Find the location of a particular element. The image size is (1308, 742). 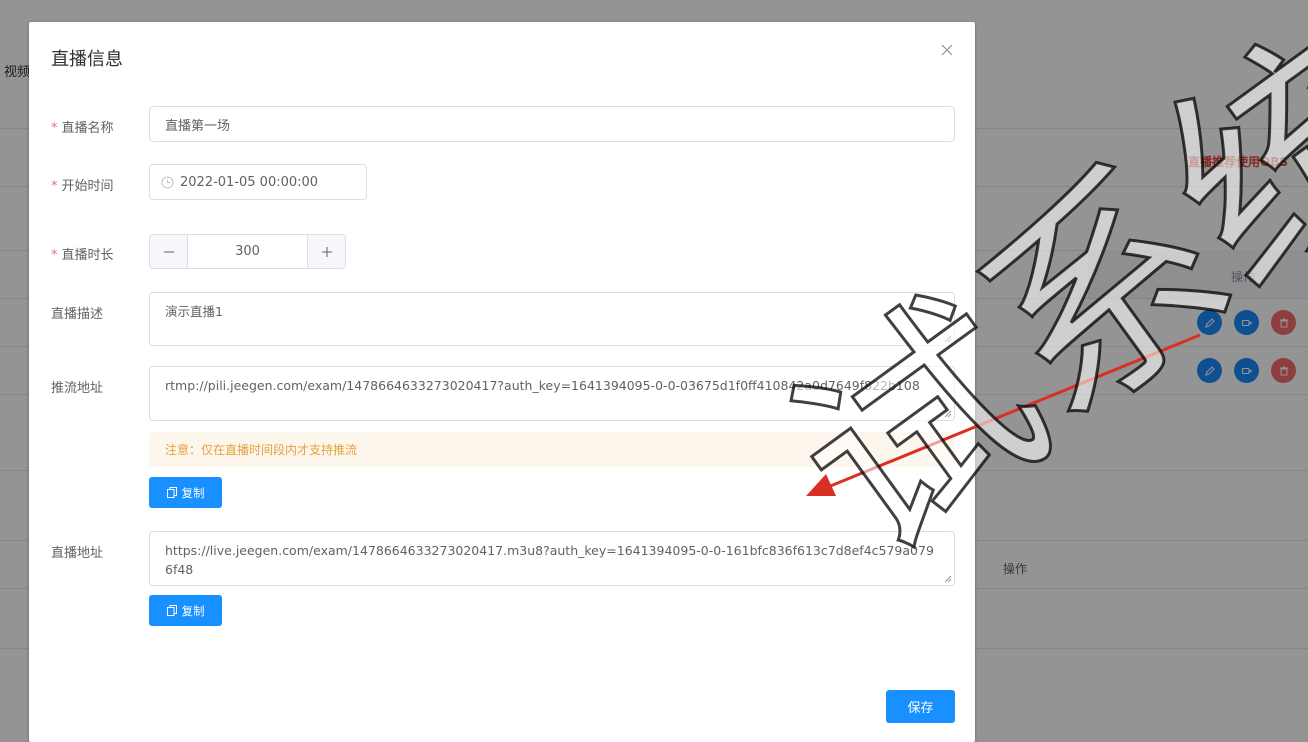

copy-push-url-button: 复制 is located at coordinates (185, 492).